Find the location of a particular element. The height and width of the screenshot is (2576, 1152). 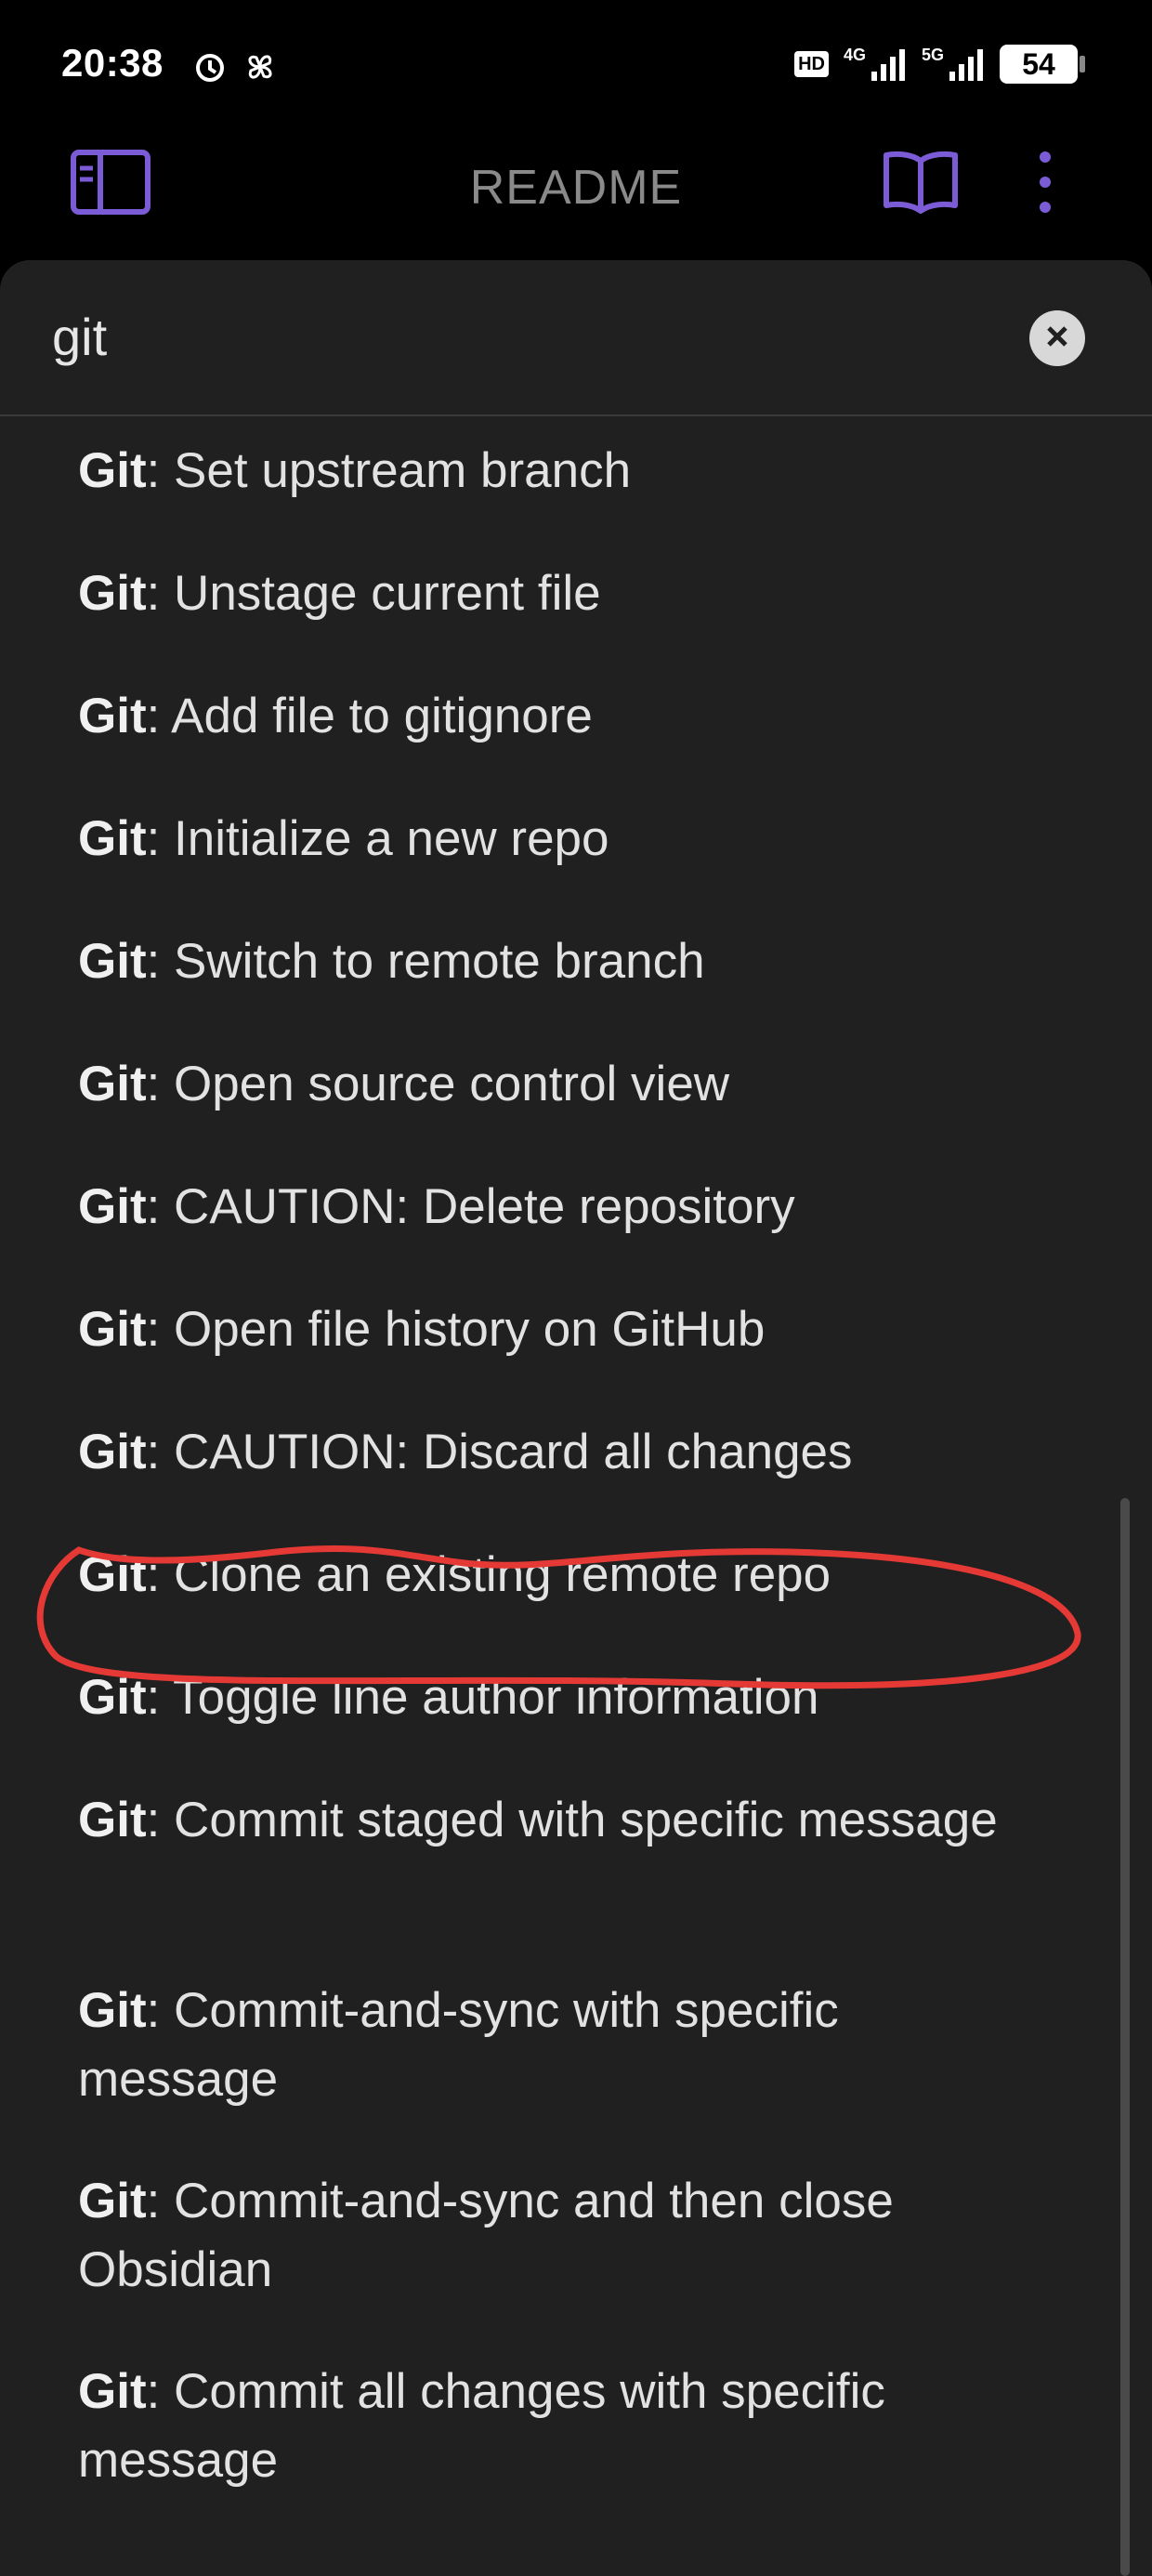

pinwheel-icon is located at coordinates (260, 69).